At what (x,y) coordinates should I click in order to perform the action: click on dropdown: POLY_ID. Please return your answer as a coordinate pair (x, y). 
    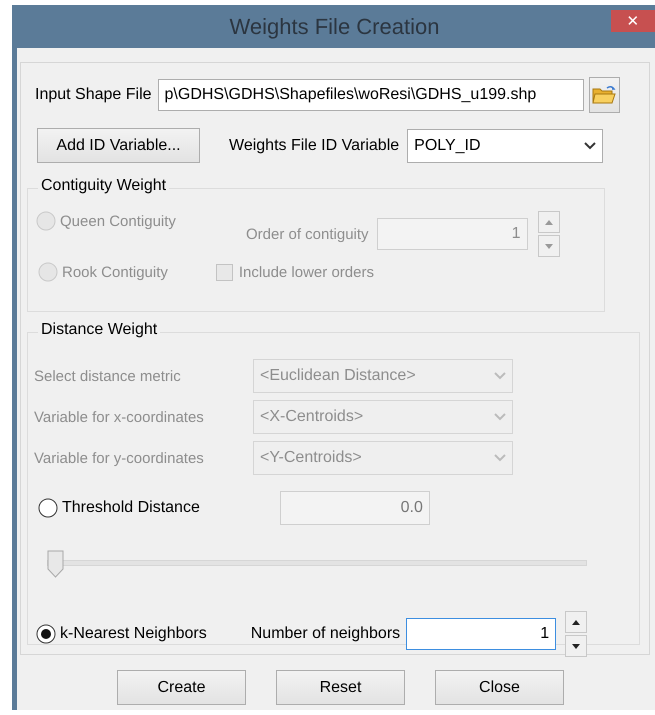
    Looking at the image, I should click on (505, 145).